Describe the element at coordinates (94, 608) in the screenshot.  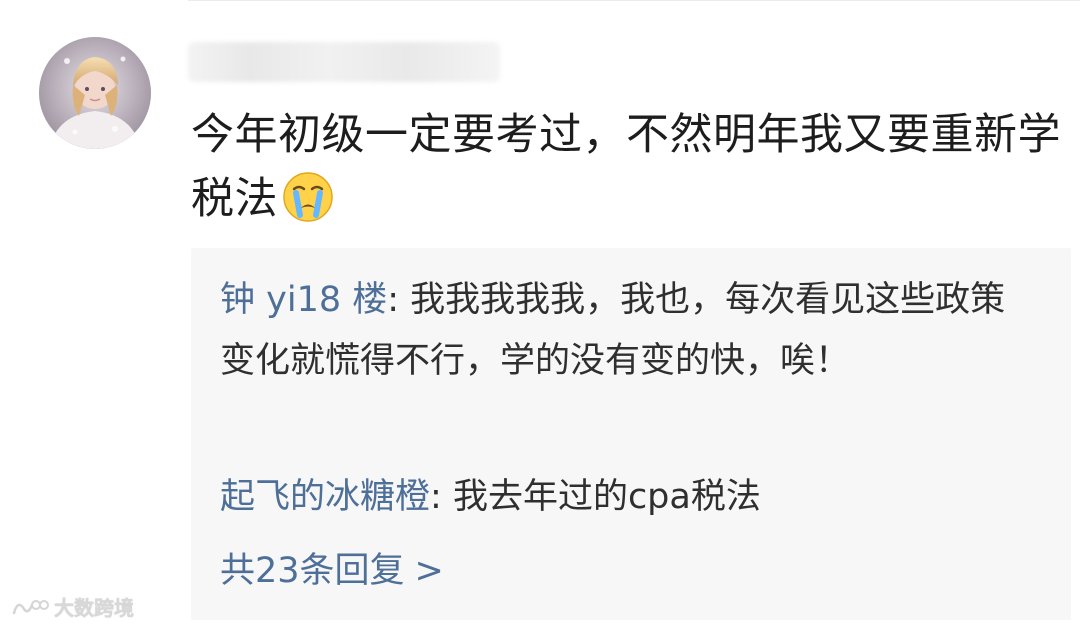
I see `watermark-text: 大数跨境` at that location.